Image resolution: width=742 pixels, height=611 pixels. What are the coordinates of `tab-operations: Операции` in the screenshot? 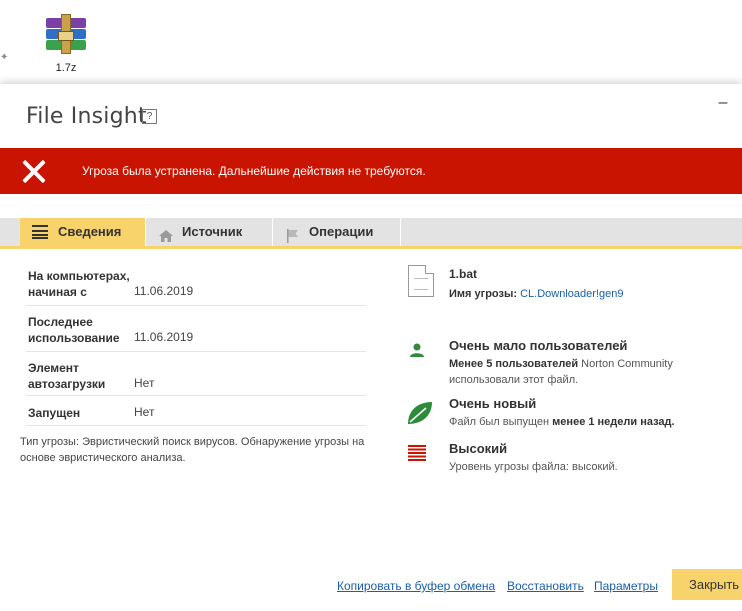 It's located at (336, 232).